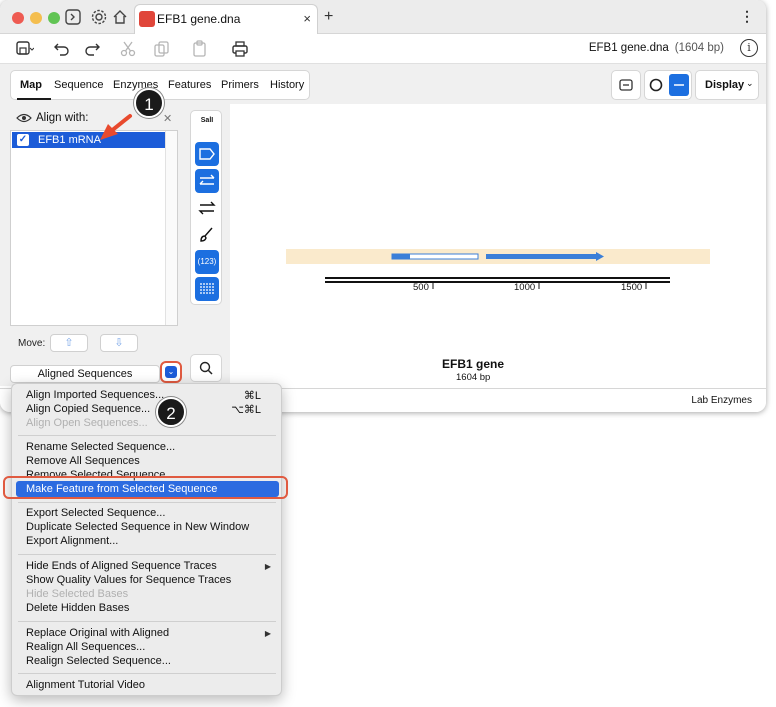 This screenshot has width=776, height=707. What do you see at coordinates (83, 461) in the screenshot?
I see `menu-item-remove-all: Remove All Sequences` at bounding box center [83, 461].